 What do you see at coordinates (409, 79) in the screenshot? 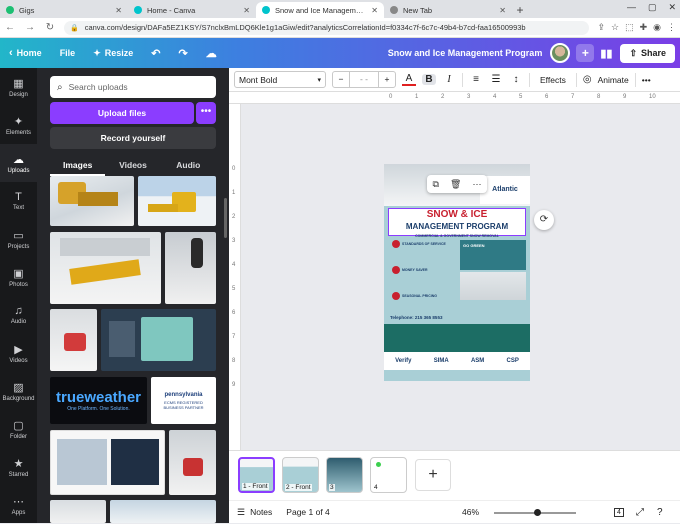
I see `text-color-icon: A` at bounding box center [409, 79].